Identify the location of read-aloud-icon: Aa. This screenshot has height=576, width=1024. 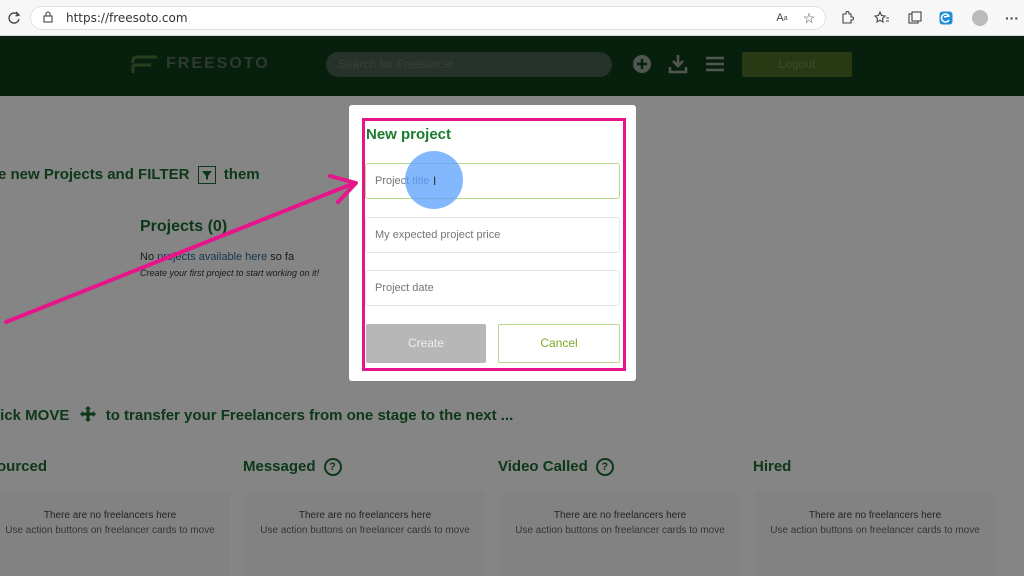
(782, 18).